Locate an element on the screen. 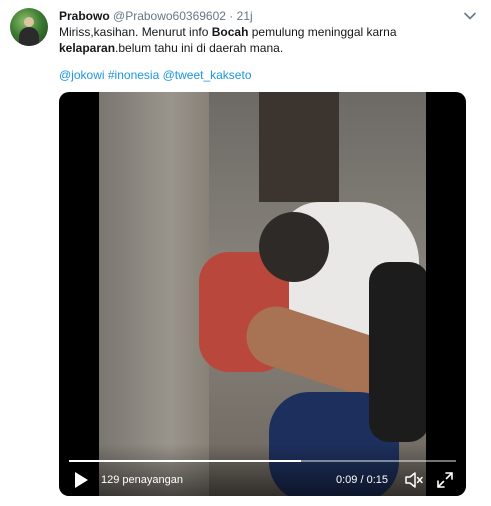 The height and width of the screenshot is (506, 491). video-scene-scooter is located at coordinates (397, 352).